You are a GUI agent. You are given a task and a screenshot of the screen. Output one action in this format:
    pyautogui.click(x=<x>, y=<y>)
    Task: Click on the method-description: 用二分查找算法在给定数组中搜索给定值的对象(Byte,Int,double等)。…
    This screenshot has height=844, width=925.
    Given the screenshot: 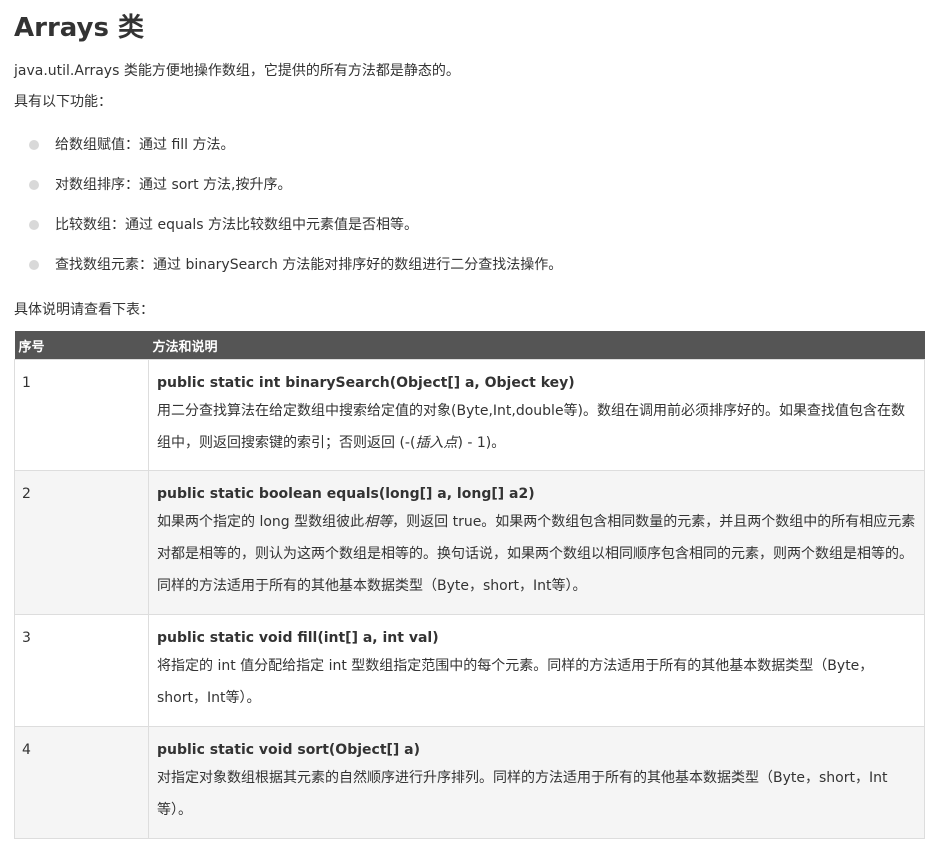 What is the action you would take?
    pyautogui.click(x=536, y=427)
    